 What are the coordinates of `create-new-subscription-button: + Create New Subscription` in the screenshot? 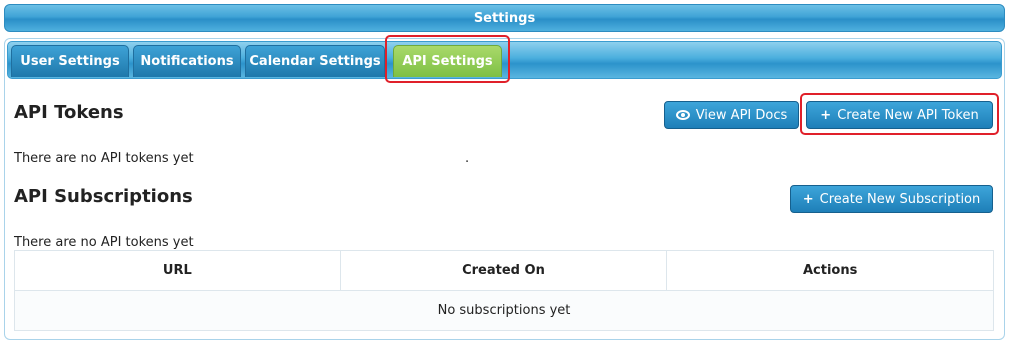 It's located at (891, 199).